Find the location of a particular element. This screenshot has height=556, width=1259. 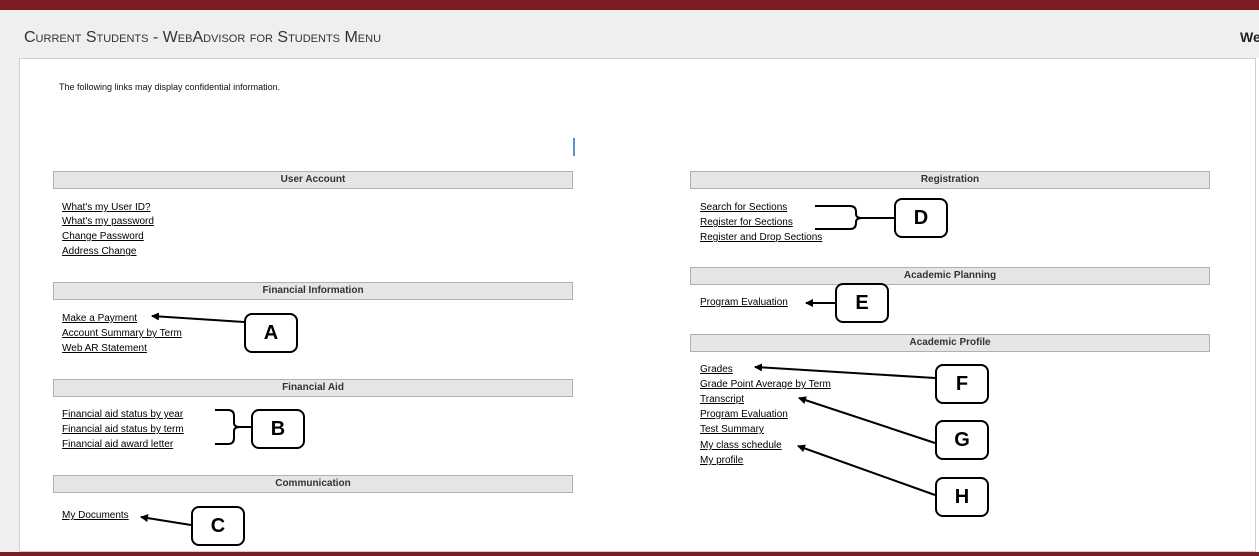

link-account-summary-by-term: Account Summary by Term is located at coordinates (122, 334).